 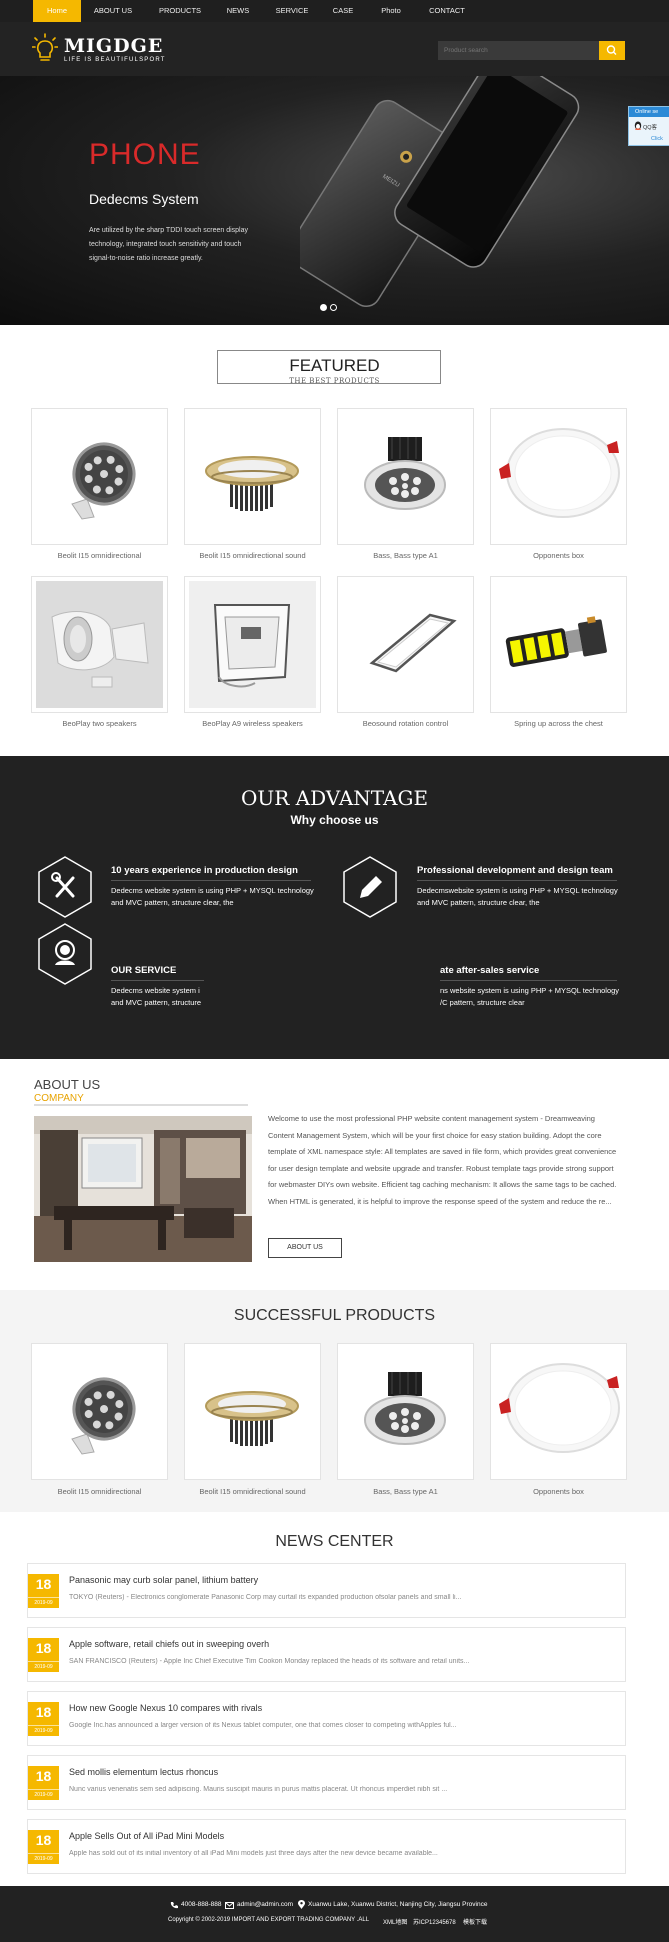 I want to click on advantage-item-desc: Dedecms website system i, so click(x=155, y=990).